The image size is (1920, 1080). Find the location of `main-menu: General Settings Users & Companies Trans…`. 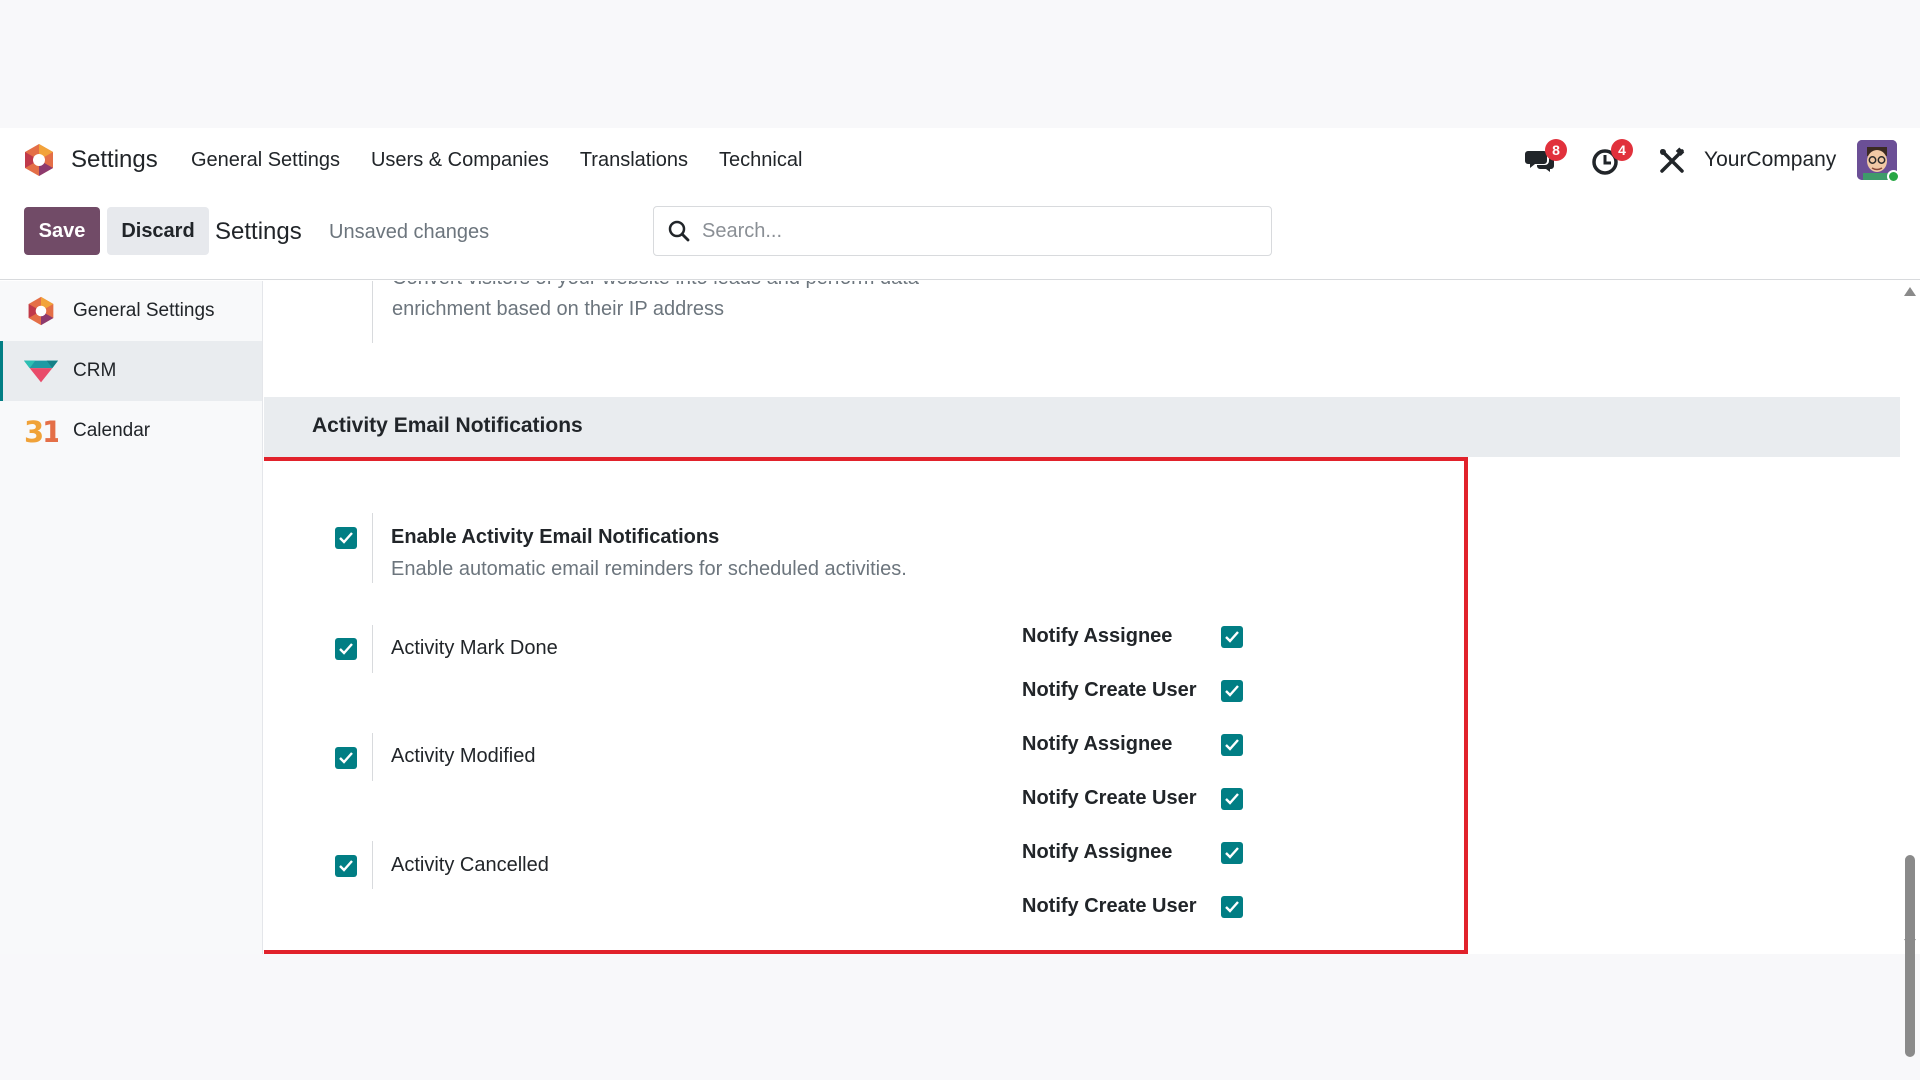

main-menu: General Settings Users & Companies Trans… is located at coordinates (512, 160).